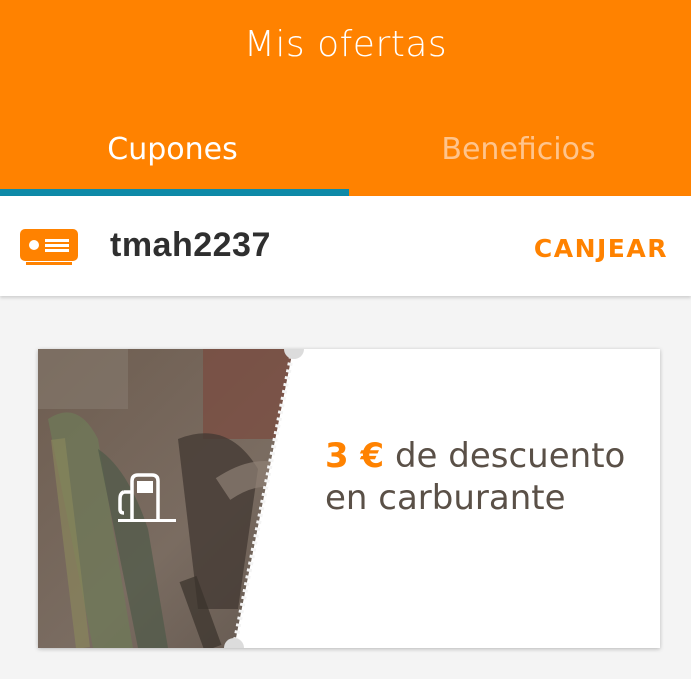 Image resolution: width=691 pixels, height=679 pixels. What do you see at coordinates (345, 246) in the screenshot?
I see `coupon-code-bar: tmah2237 CANJEAR` at bounding box center [345, 246].